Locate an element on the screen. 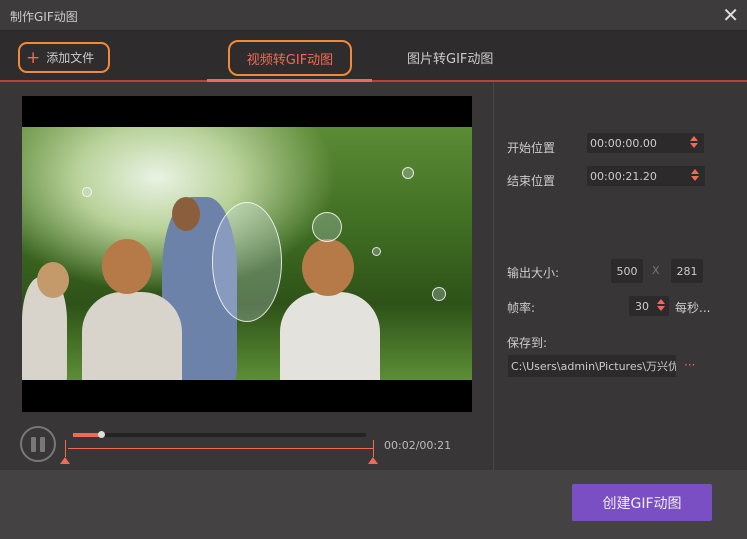 Image resolution: width=747 pixels, height=539 pixels. playback-progress is located at coordinates (87, 435).